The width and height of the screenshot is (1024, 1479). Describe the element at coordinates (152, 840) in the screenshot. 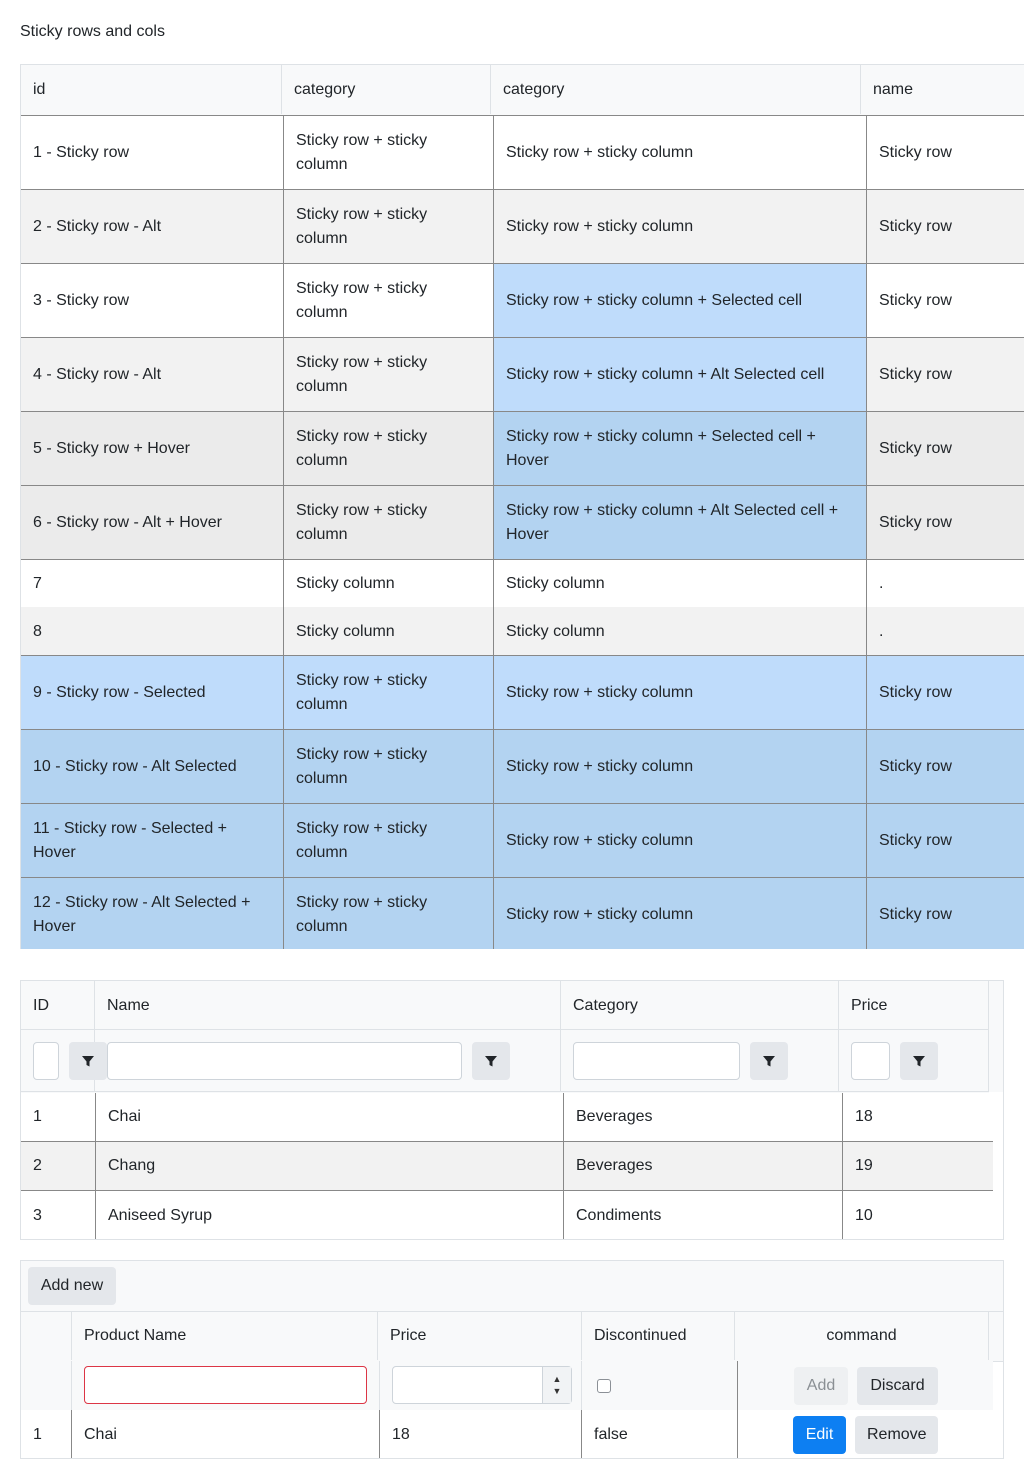

I see `cell-id: 11 - Sticky row - Selected + Hover` at that location.